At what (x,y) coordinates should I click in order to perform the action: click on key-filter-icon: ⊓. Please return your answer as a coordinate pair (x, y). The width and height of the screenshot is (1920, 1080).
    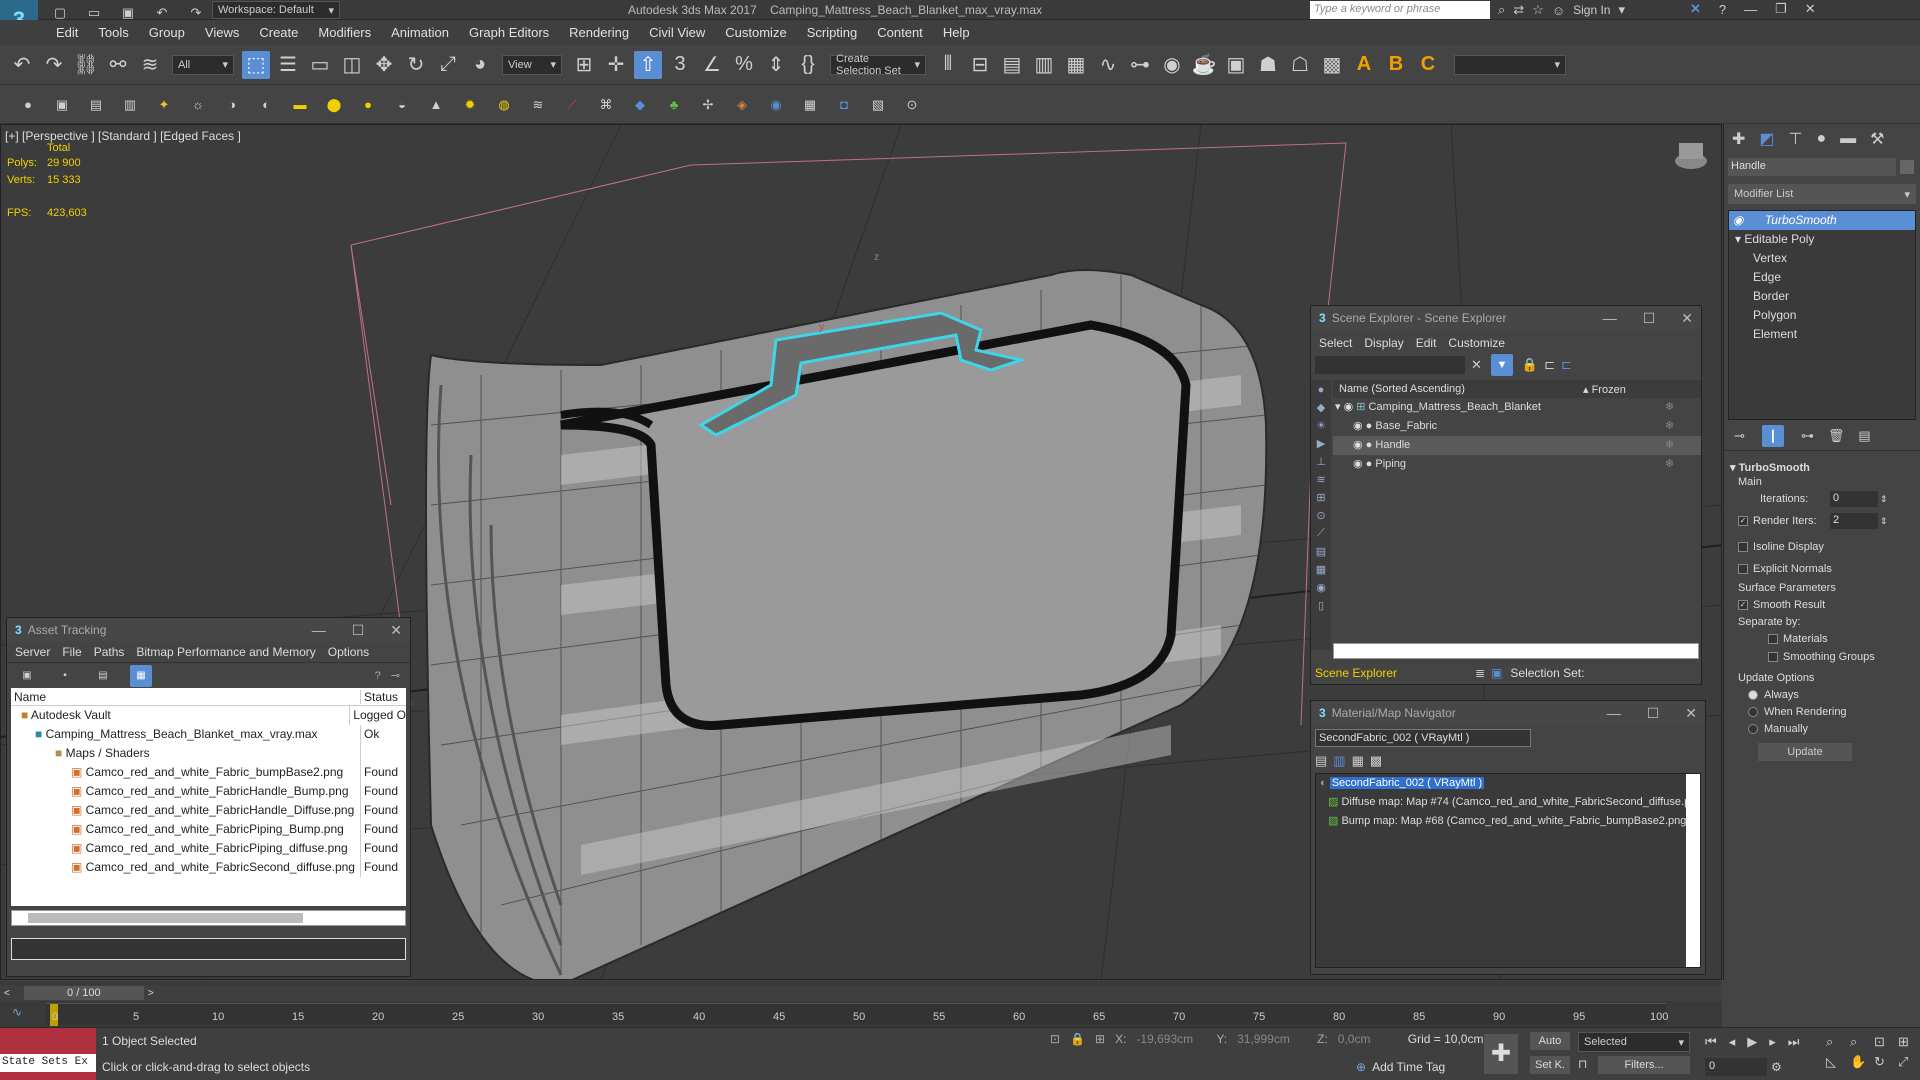
    Looking at the image, I should click on (1582, 1064).